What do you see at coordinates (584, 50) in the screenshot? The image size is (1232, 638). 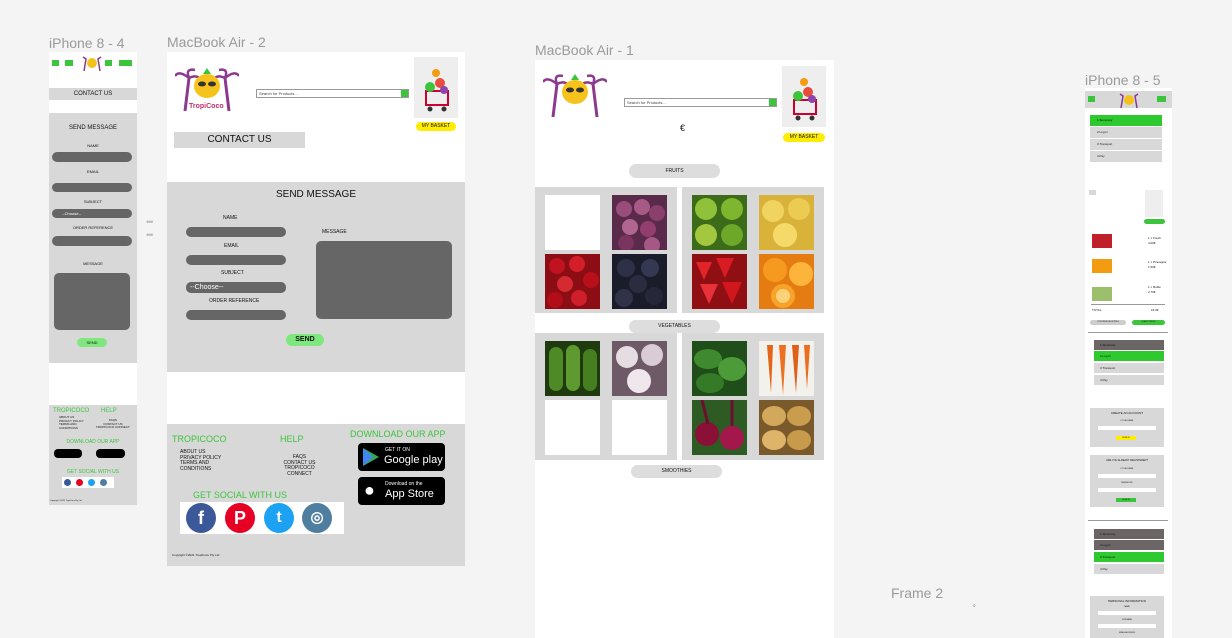 I see `frame-label-mba1: MacBook Air - 1` at bounding box center [584, 50].